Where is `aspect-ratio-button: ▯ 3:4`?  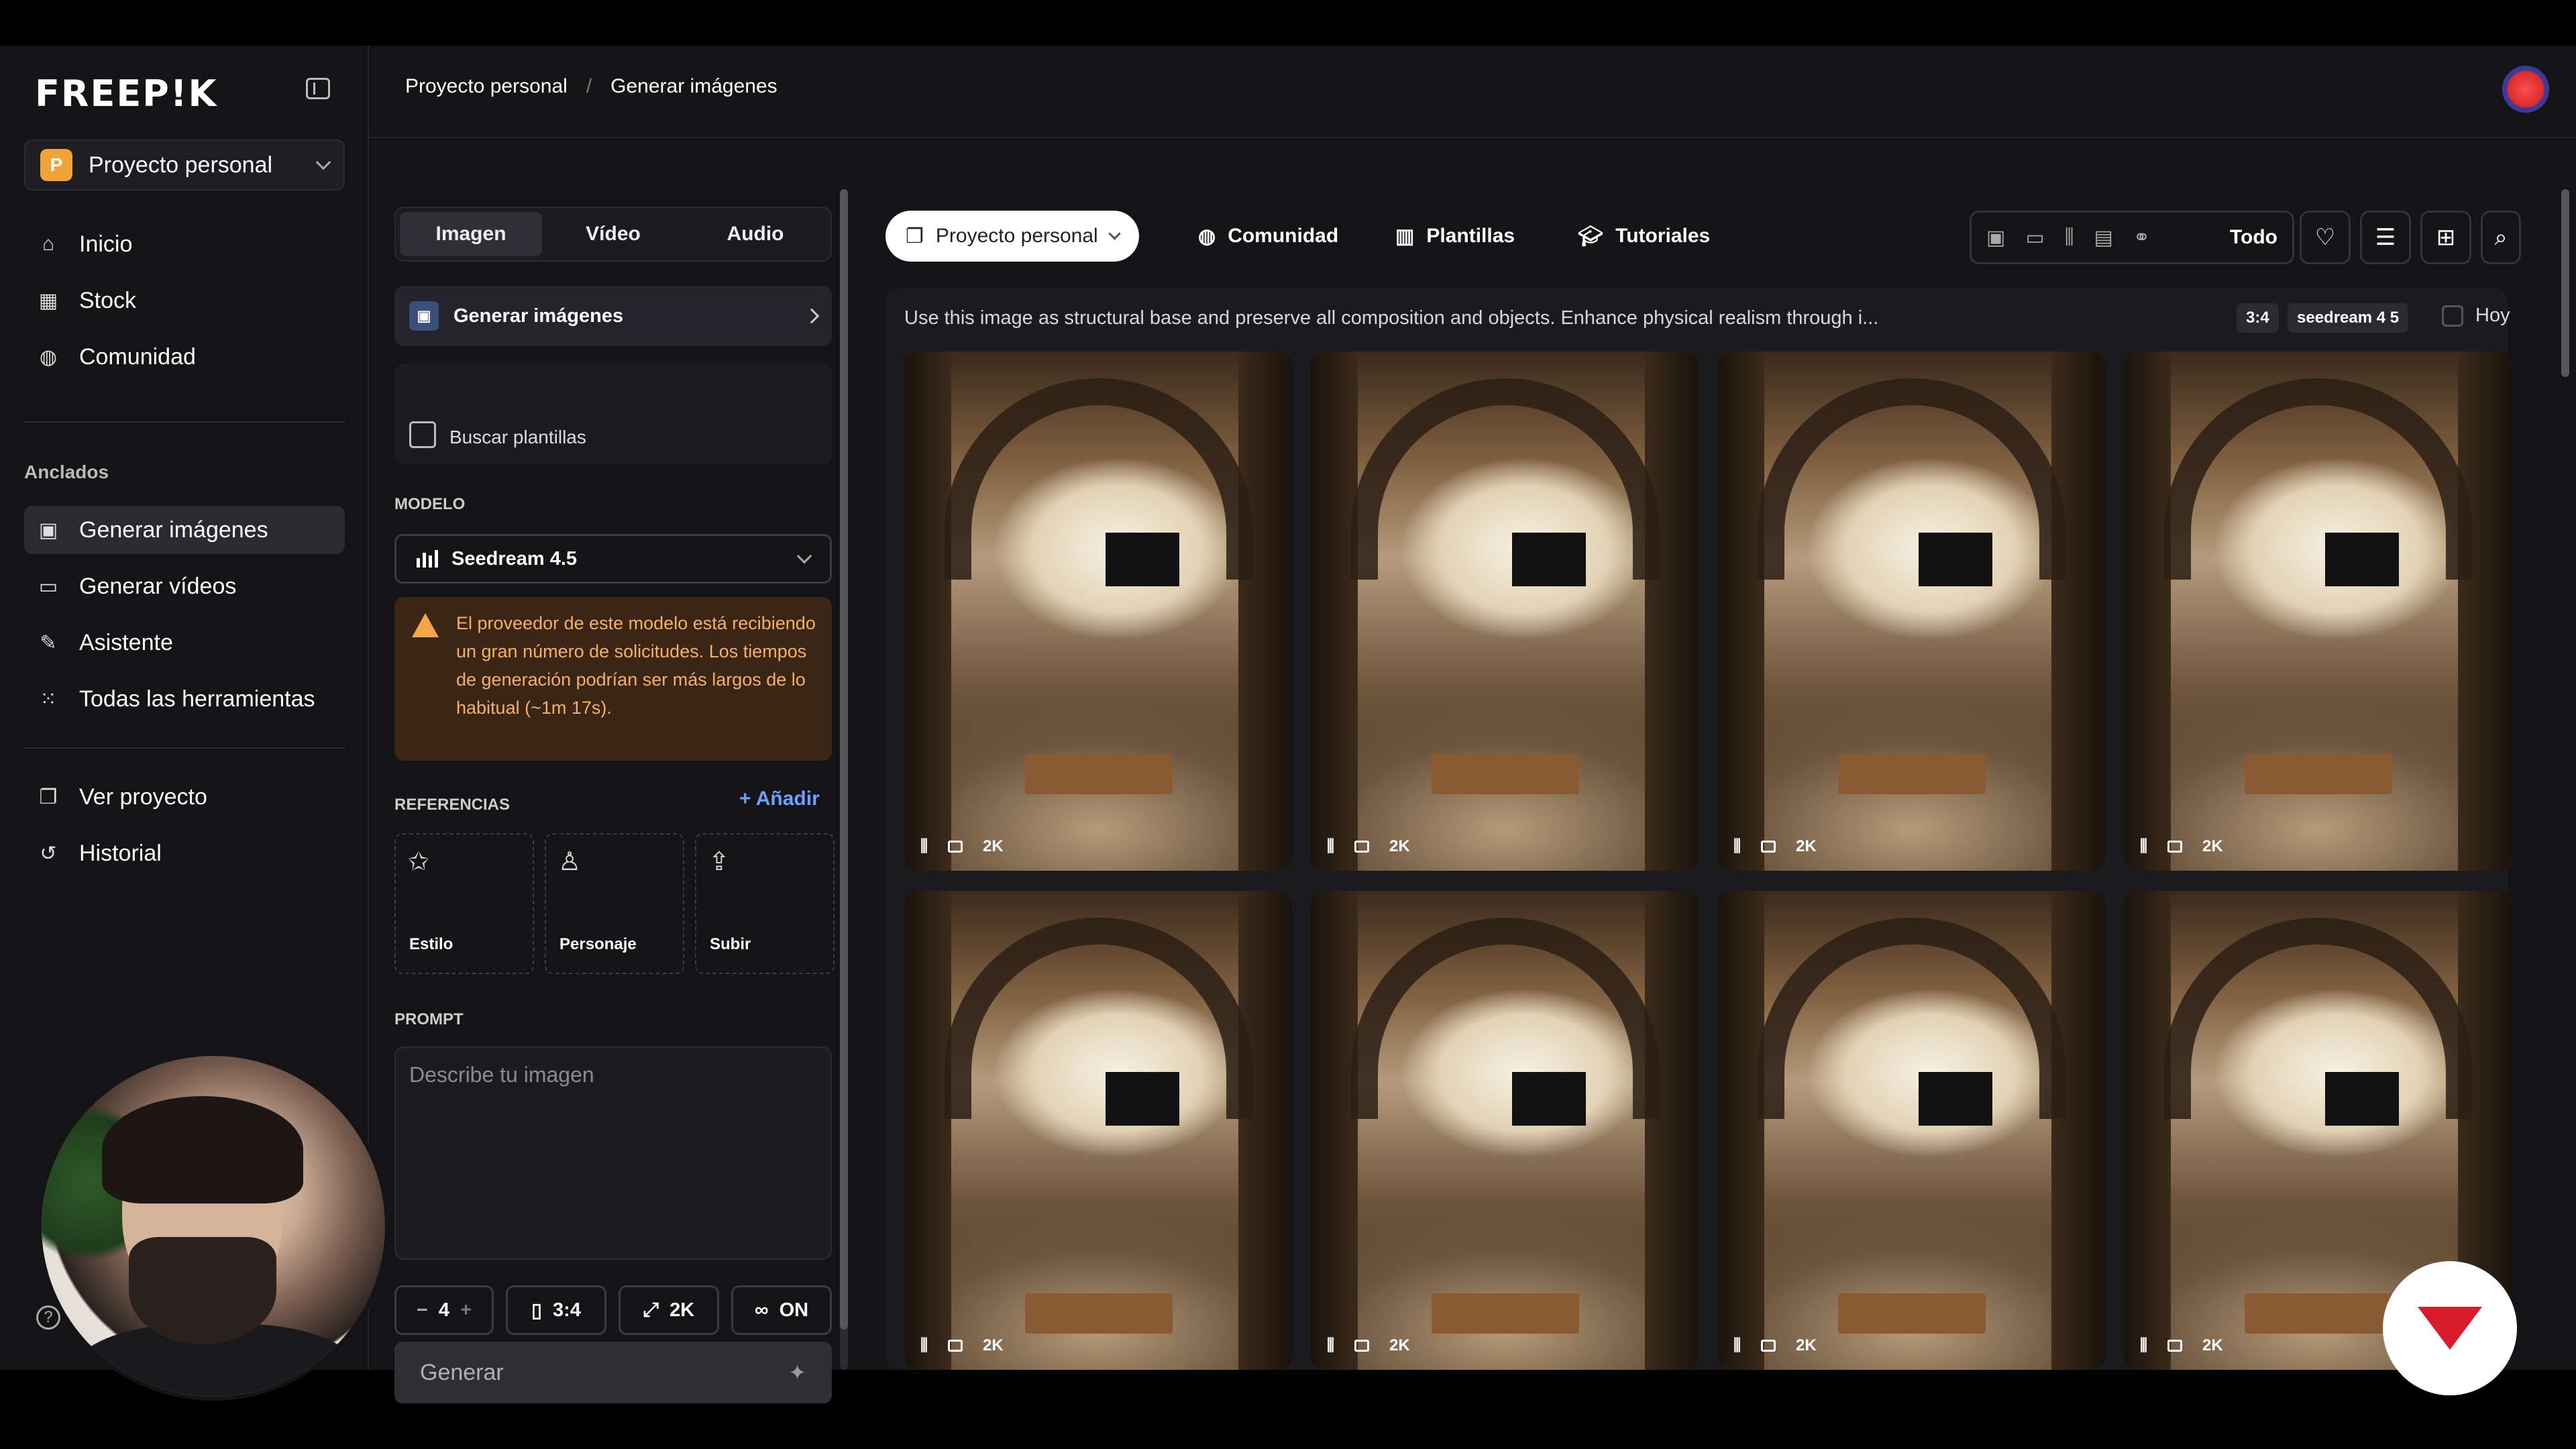
aspect-ratio-button: ▯ 3:4 is located at coordinates (556, 1310).